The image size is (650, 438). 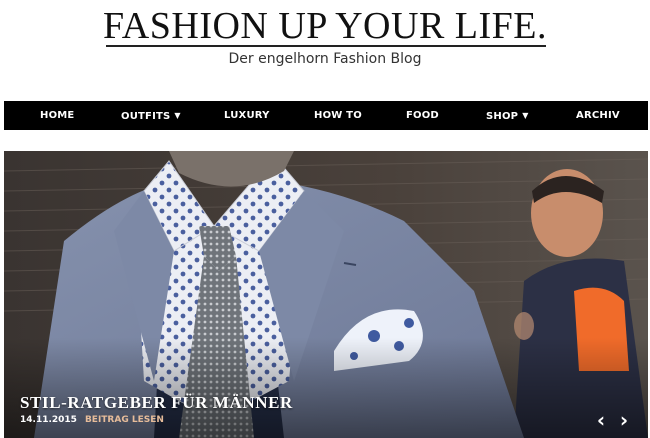 I want to click on nav-item-label: HOW TO, so click(x=338, y=115).